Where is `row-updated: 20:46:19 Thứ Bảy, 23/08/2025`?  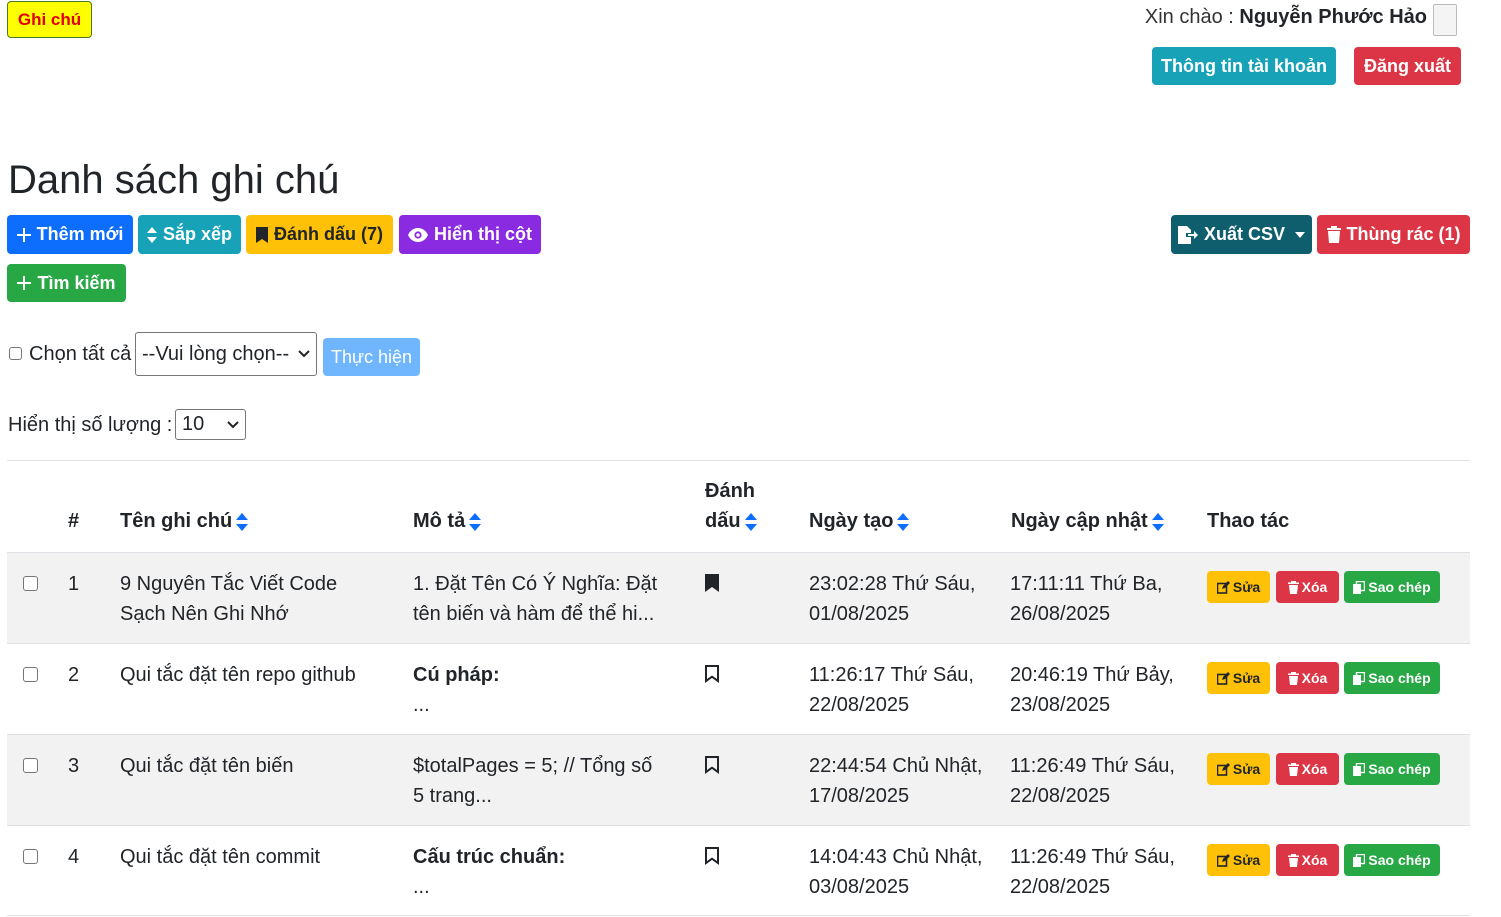
row-updated: 20:46:19 Thứ Bảy, 23/08/2025 is located at coordinates (1092, 690).